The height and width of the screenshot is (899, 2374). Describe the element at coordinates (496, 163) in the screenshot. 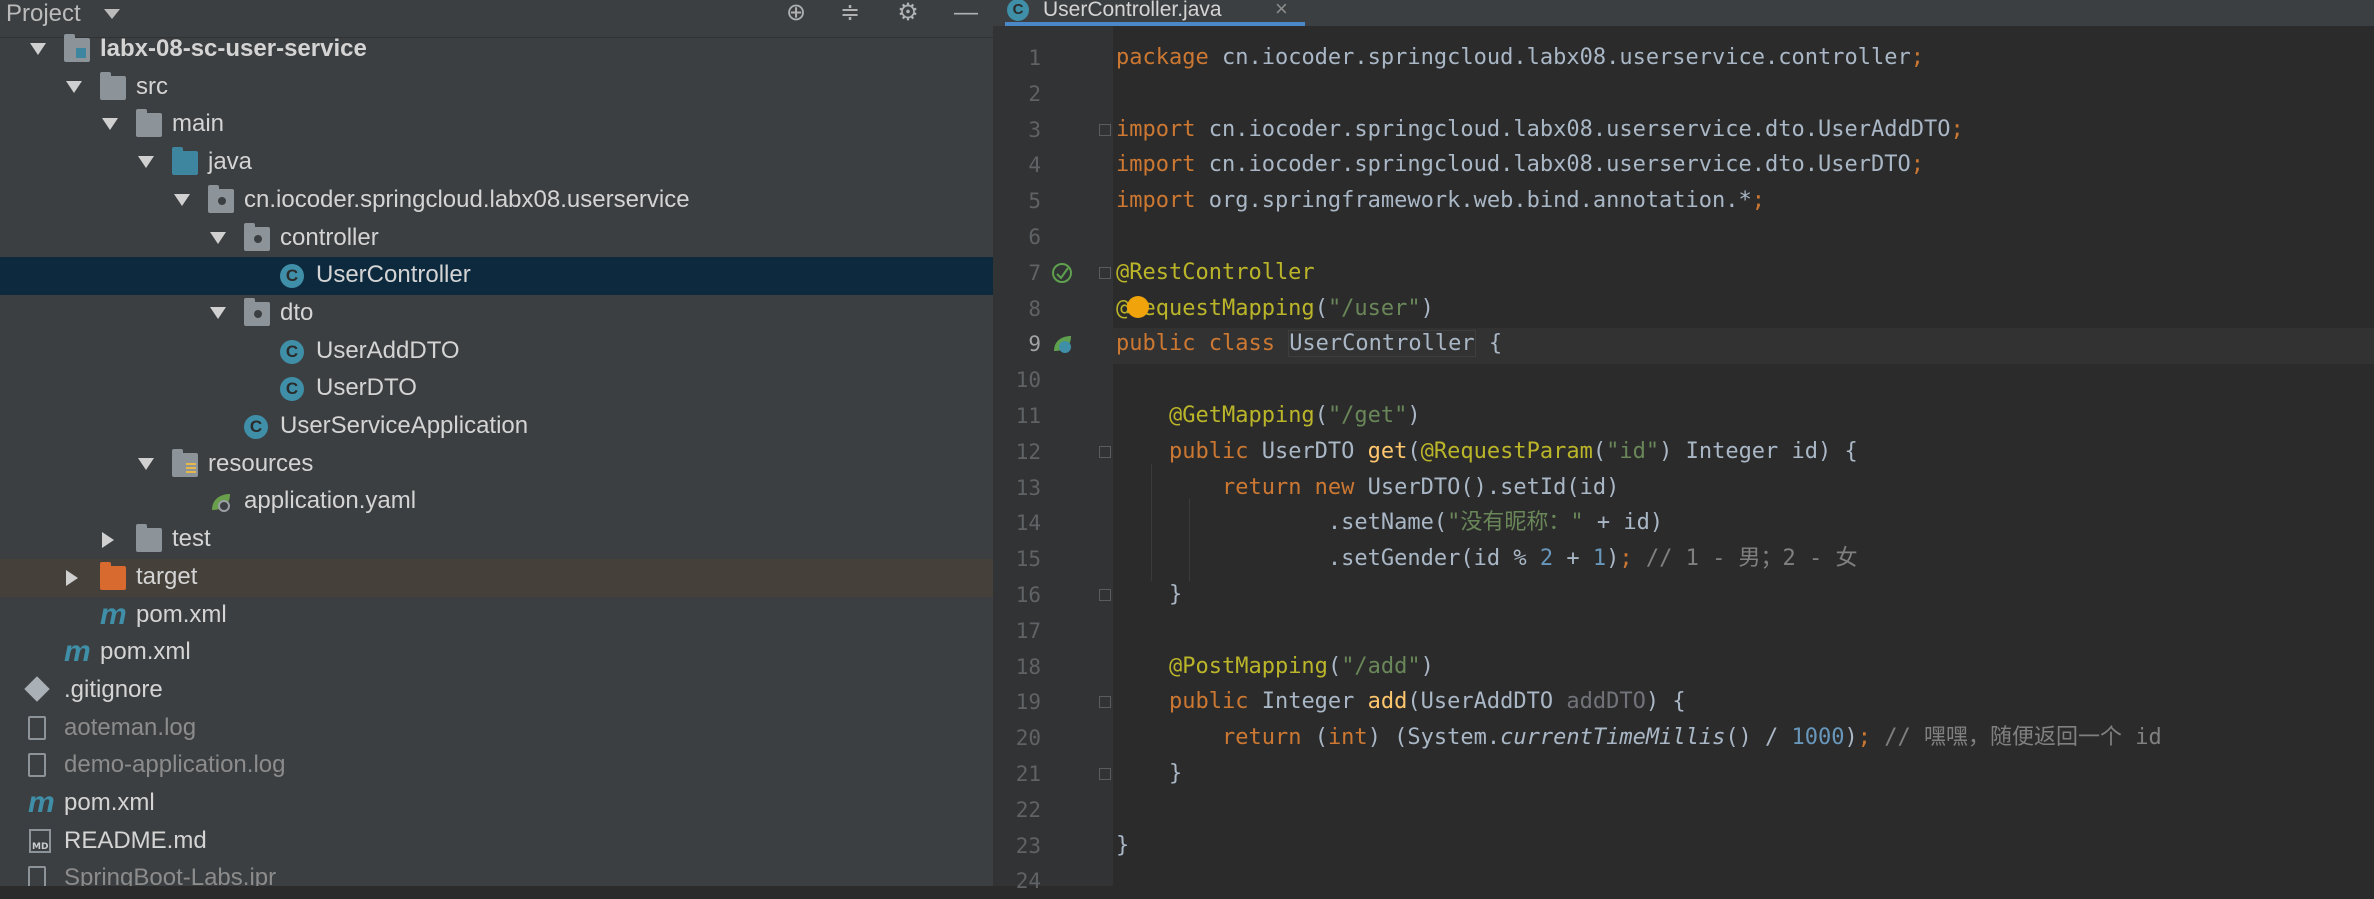

I see `tree-item: java` at that location.